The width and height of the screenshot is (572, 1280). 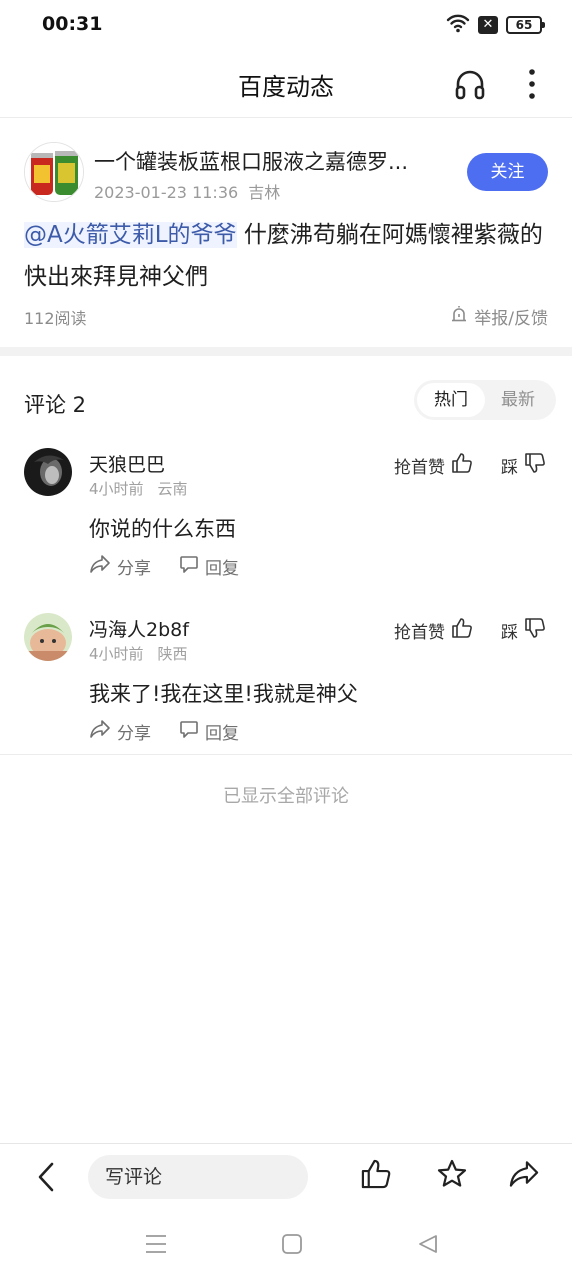 I want to click on like-post-button, so click(x=376, y=1176).